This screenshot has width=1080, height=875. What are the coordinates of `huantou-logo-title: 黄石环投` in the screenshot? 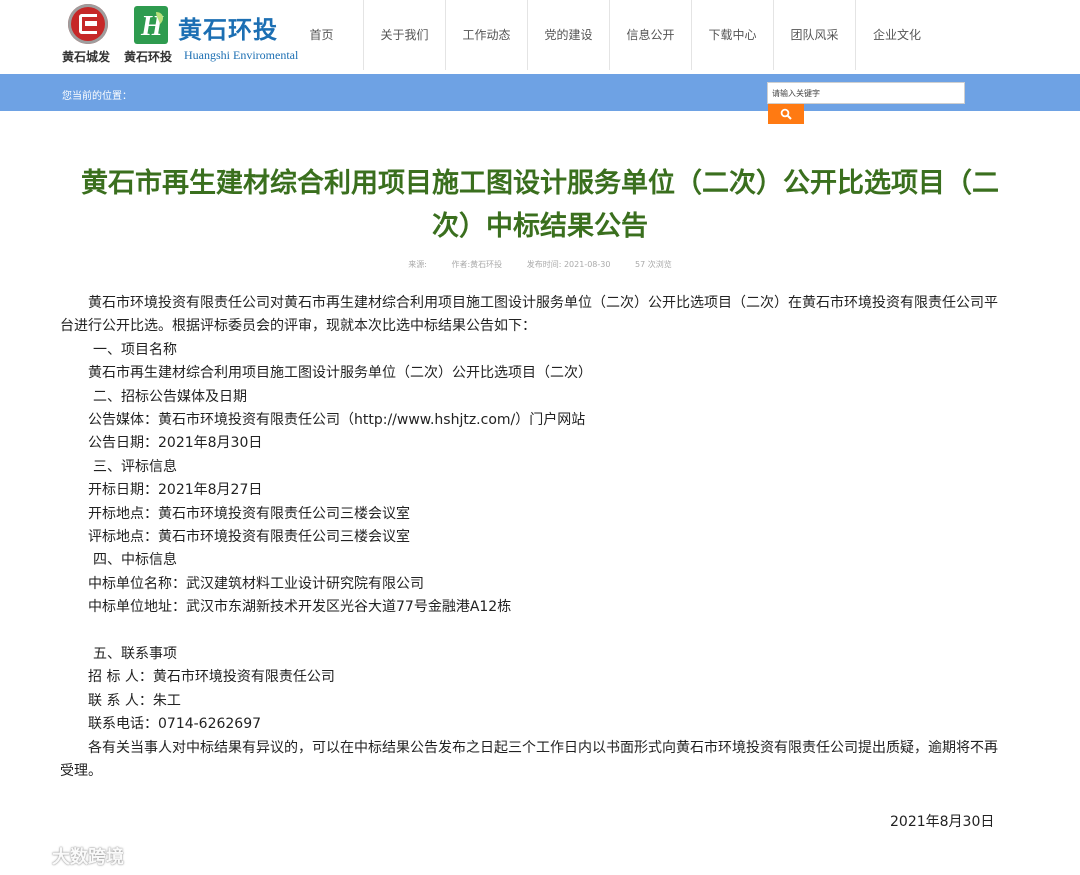 It's located at (228, 30).